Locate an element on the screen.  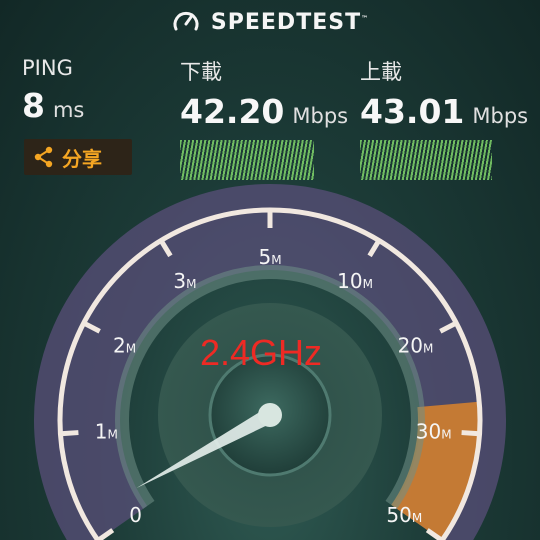
band-annotation: 2.4GHz is located at coordinates (261, 352).